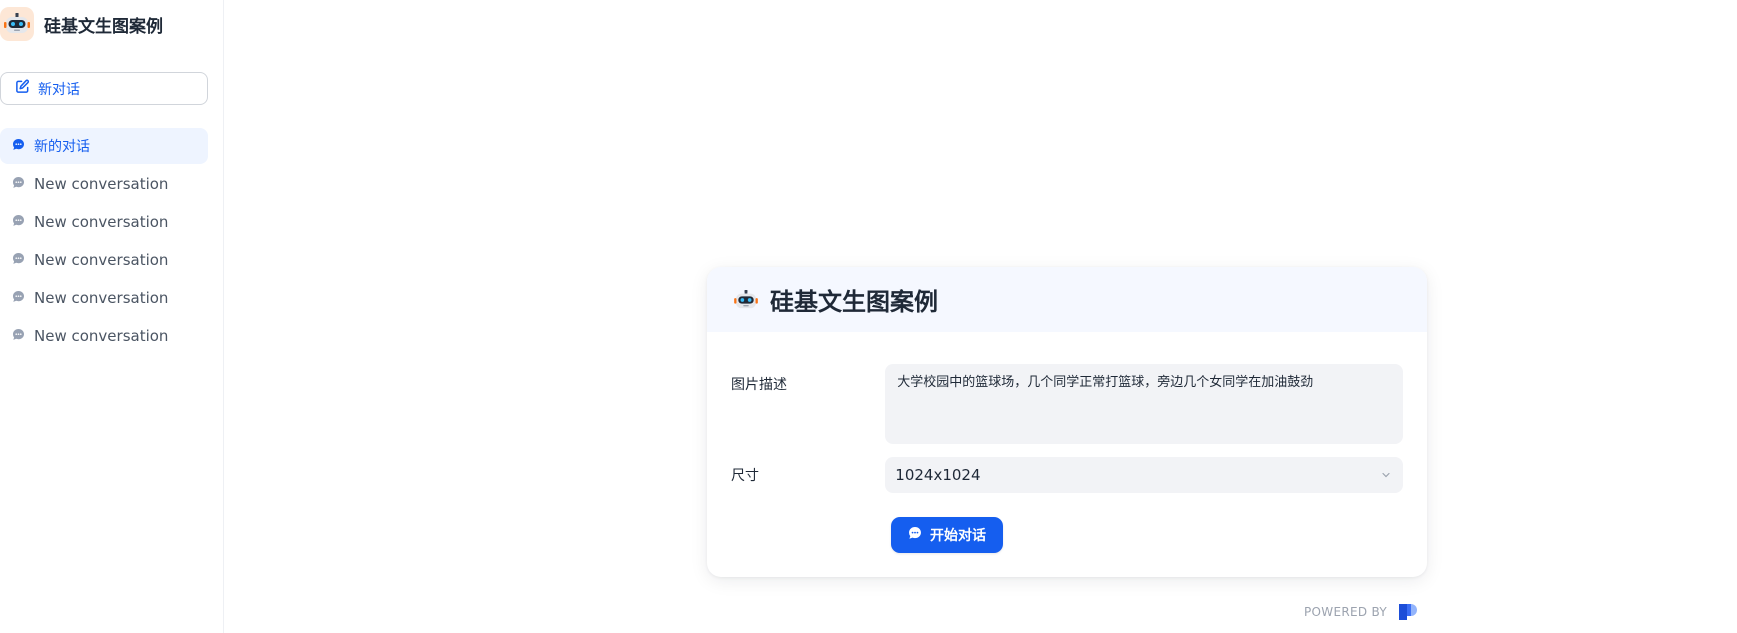 Image resolution: width=1737 pixels, height=633 pixels. Describe the element at coordinates (104, 88) in the screenshot. I see `new-chat-button: 新对话` at that location.